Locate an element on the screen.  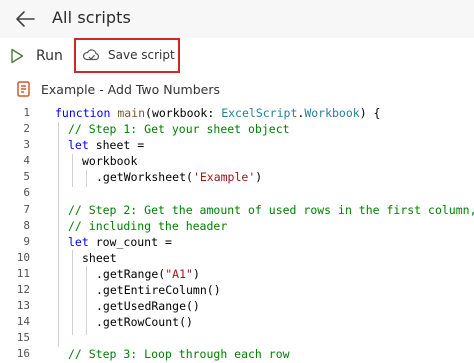
code-line: 3 let sheet = is located at coordinates (237, 145).